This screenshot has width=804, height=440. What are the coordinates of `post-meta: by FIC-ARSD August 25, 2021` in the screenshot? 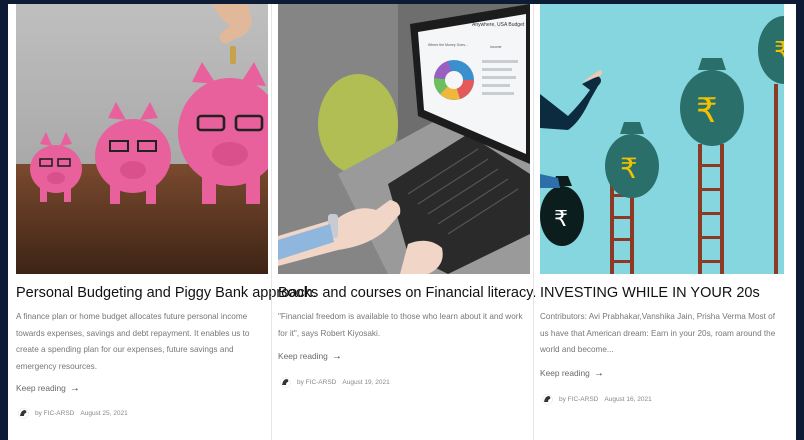 It's located at (73, 413).